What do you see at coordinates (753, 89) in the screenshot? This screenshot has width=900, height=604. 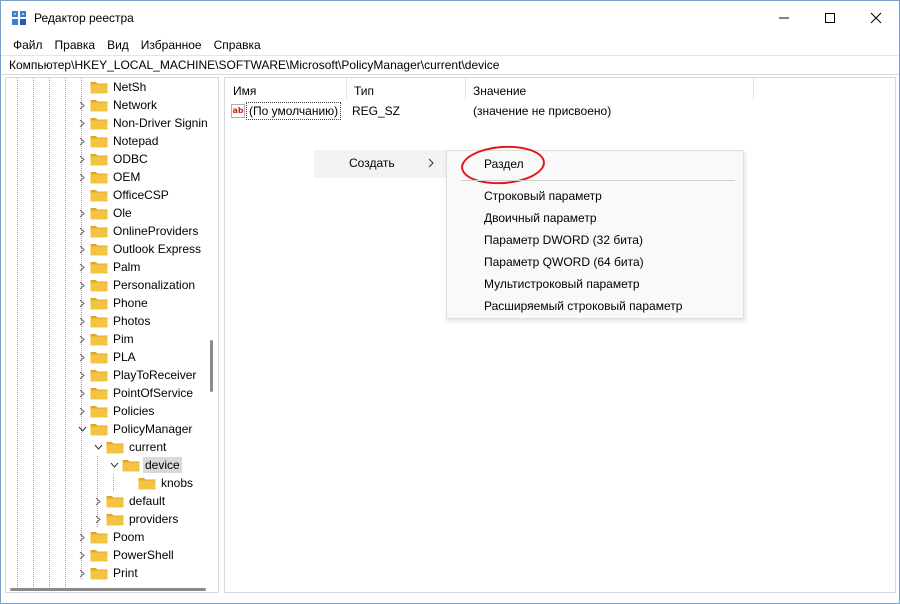 I see `column-divider` at bounding box center [753, 89].